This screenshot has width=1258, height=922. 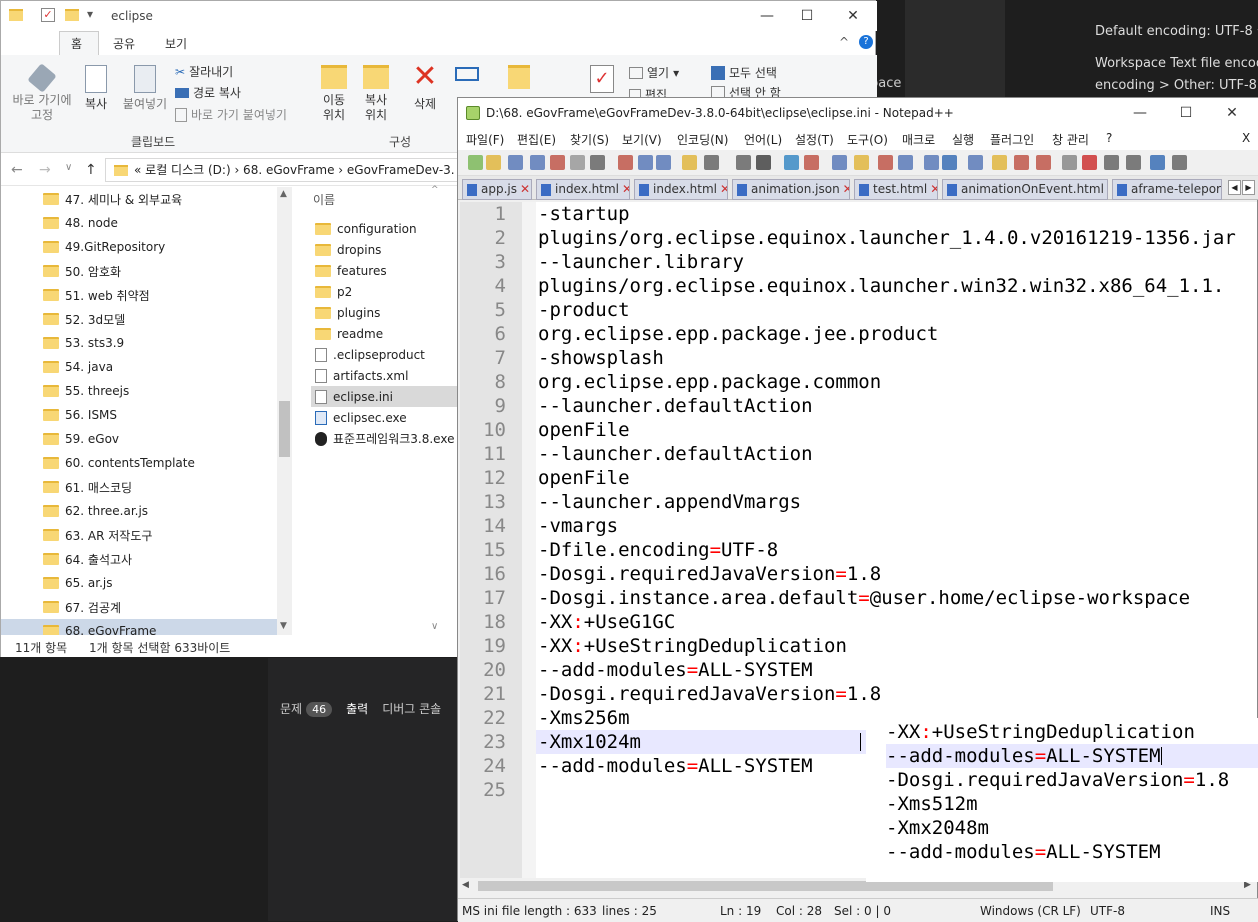 What do you see at coordinates (681, 189) in the screenshot?
I see `file-tab: index.html✕` at bounding box center [681, 189].